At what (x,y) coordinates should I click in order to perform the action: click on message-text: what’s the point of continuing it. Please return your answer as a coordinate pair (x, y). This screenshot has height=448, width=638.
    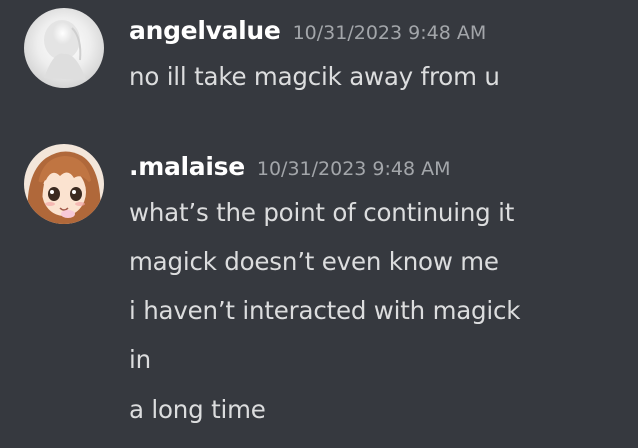
    Looking at the image, I should click on (322, 212).